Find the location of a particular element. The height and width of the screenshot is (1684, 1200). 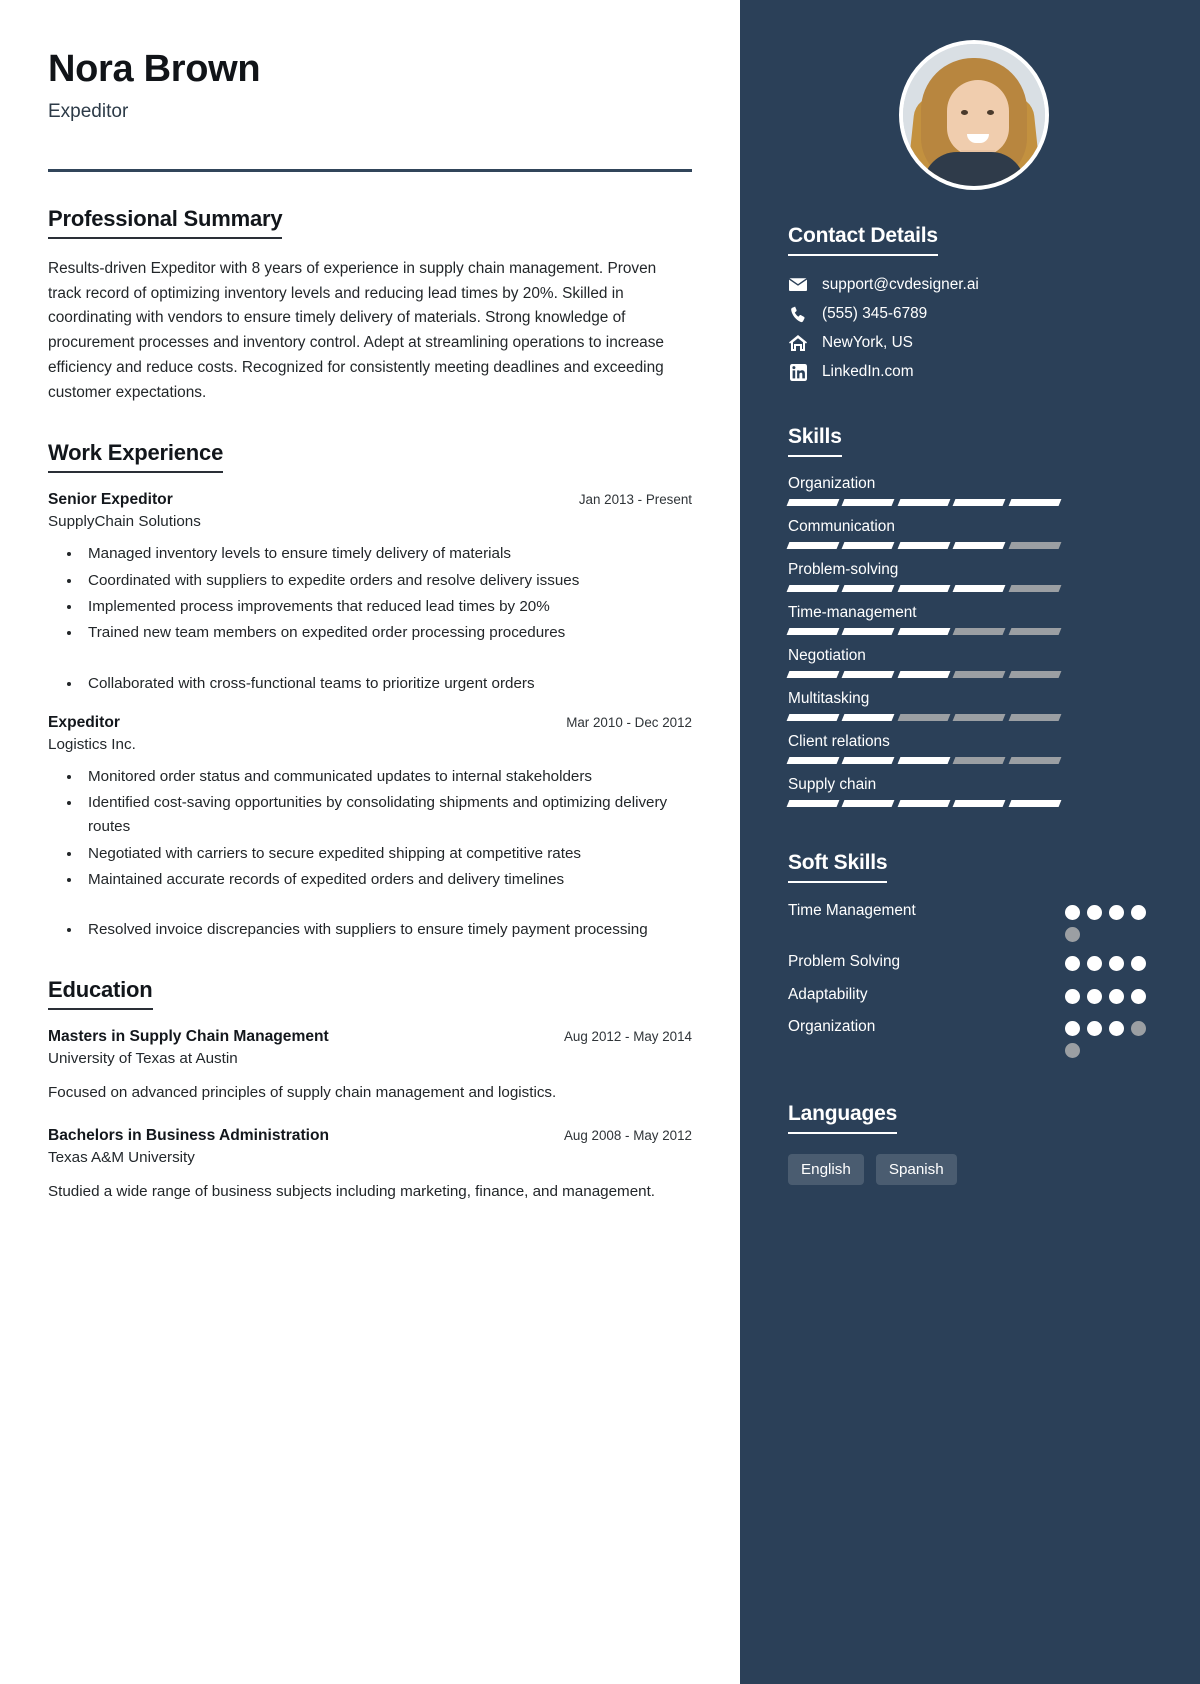

skill-label: Multitasking is located at coordinates (829, 698).